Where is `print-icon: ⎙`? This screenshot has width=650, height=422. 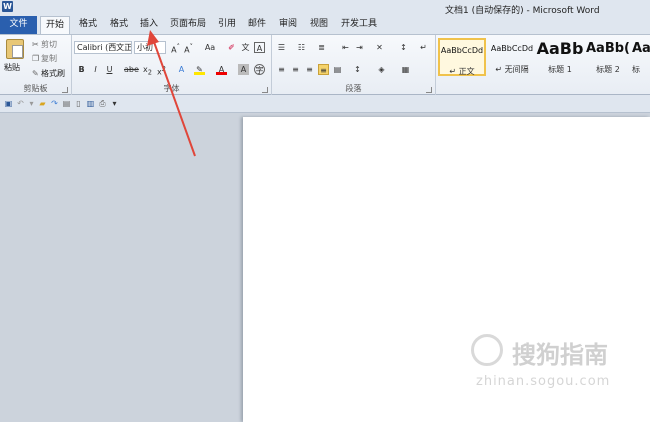 print-icon: ⎙ is located at coordinates (102, 103).